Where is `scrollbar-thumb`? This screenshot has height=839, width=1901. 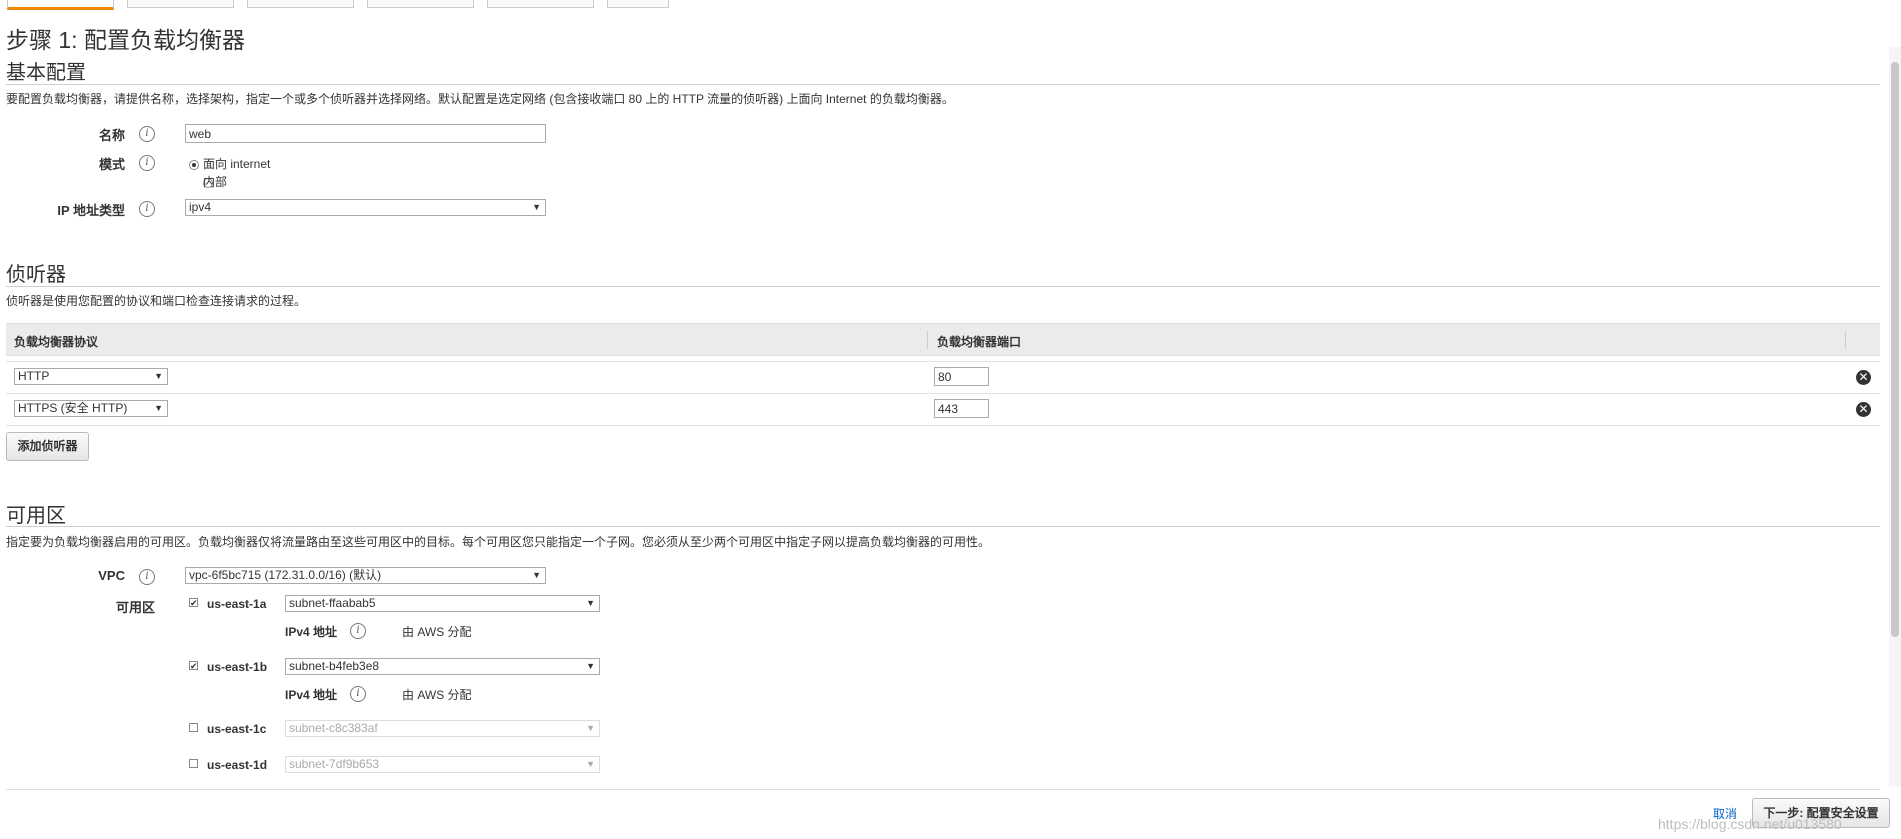 scrollbar-thumb is located at coordinates (1895, 349).